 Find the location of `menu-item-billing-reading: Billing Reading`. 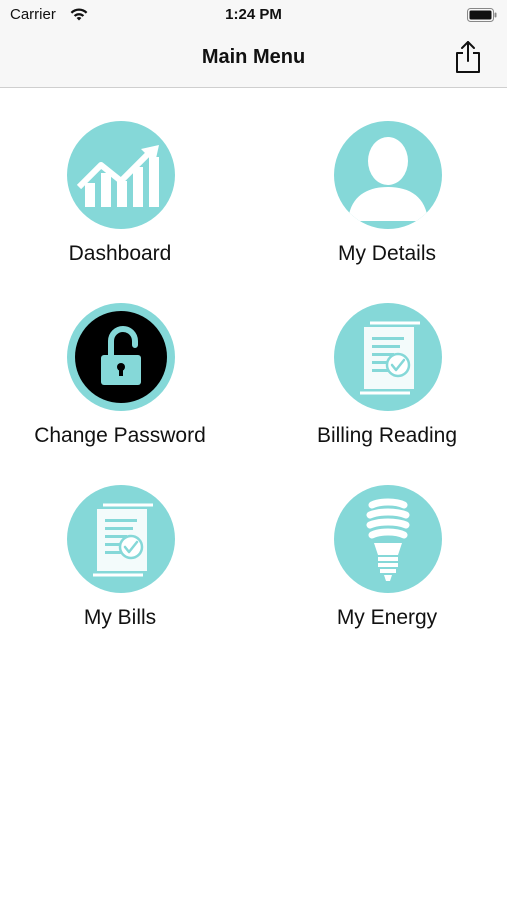

menu-item-billing-reading: Billing Reading is located at coordinates (387, 388).